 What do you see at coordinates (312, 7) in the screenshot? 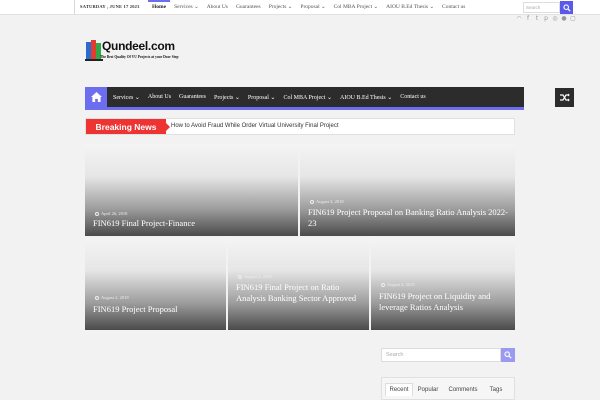
I see `top-nav-proposal: Proposal ⌄` at bounding box center [312, 7].